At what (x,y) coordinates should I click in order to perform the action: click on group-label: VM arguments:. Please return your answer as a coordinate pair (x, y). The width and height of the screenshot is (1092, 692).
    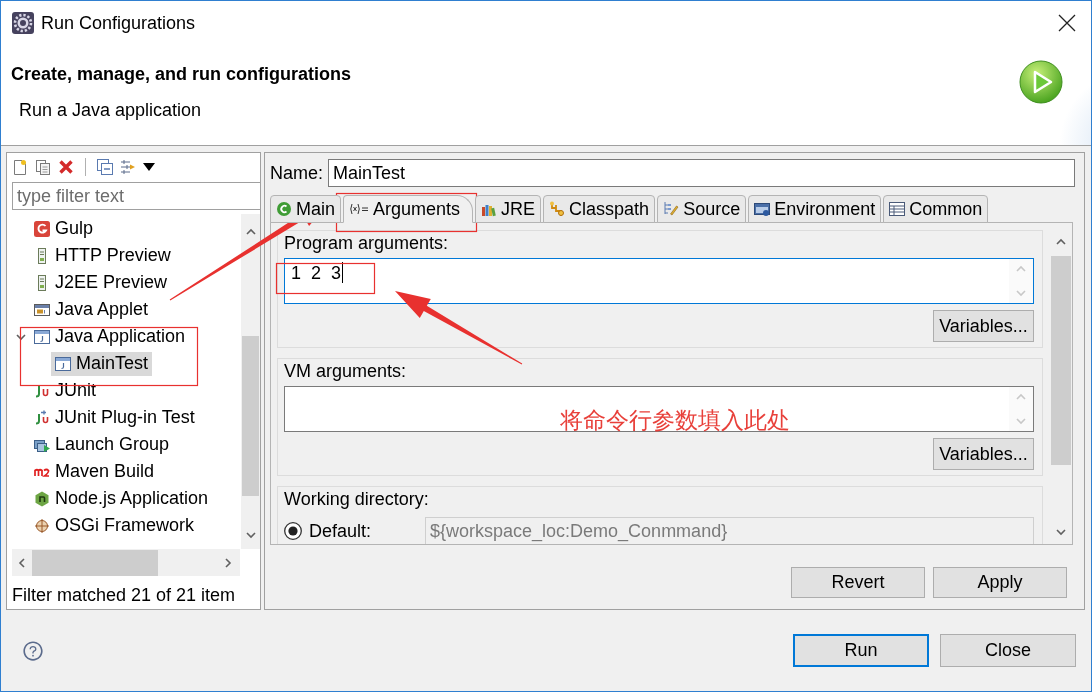
    Looking at the image, I should click on (345, 371).